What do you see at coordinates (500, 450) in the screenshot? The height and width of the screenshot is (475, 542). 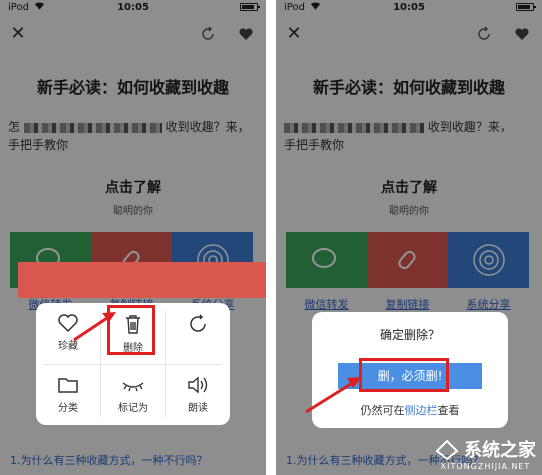 I see `watermark-text: 系统之家` at bounding box center [500, 450].